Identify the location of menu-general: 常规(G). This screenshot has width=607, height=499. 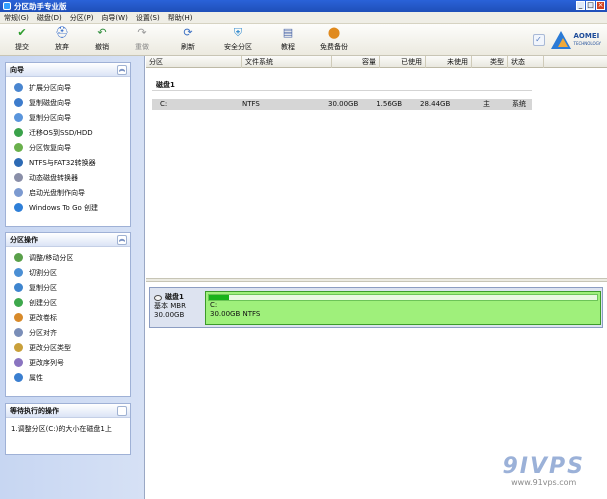
(16, 18).